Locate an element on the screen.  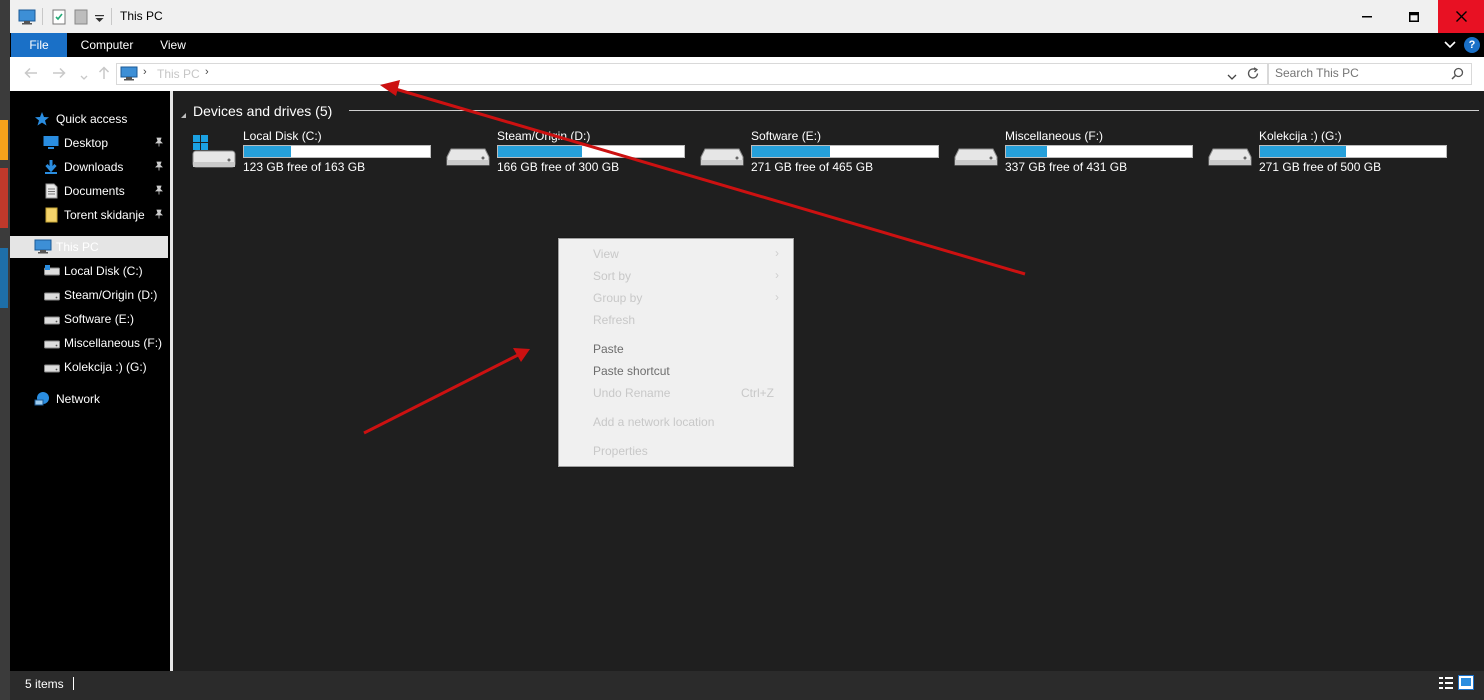
nav-downloads: Downloads is located at coordinates (89, 167).